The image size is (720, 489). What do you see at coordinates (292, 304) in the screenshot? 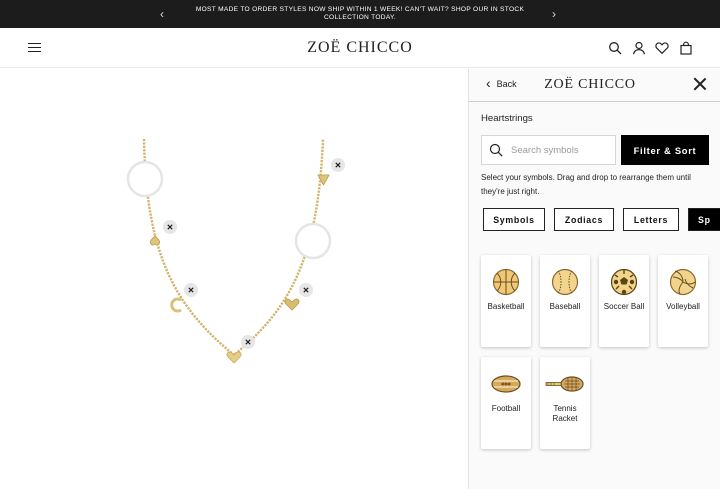
I see `charm-heart-textured` at bounding box center [292, 304].